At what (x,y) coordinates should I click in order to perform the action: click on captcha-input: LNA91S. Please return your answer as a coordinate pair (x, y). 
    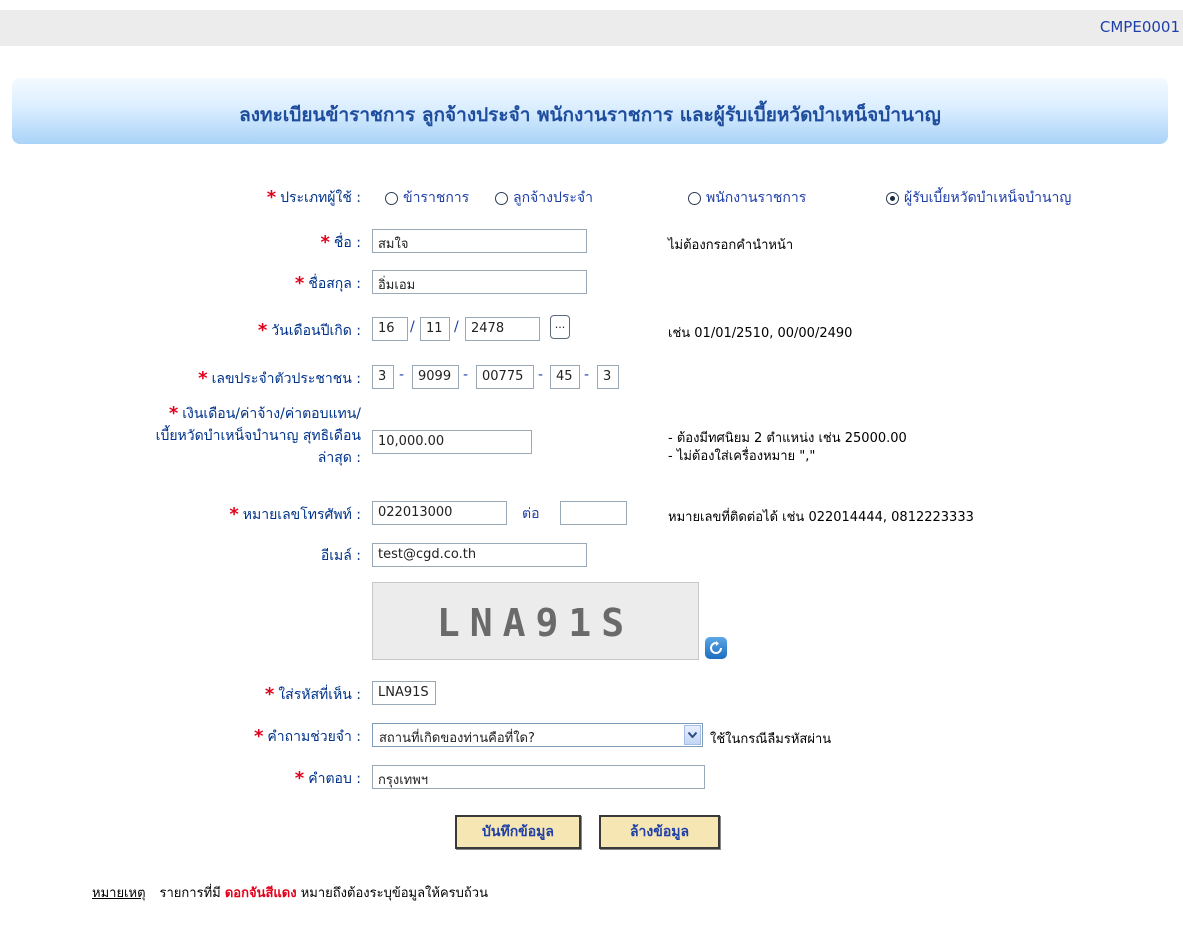
    Looking at the image, I should click on (404, 693).